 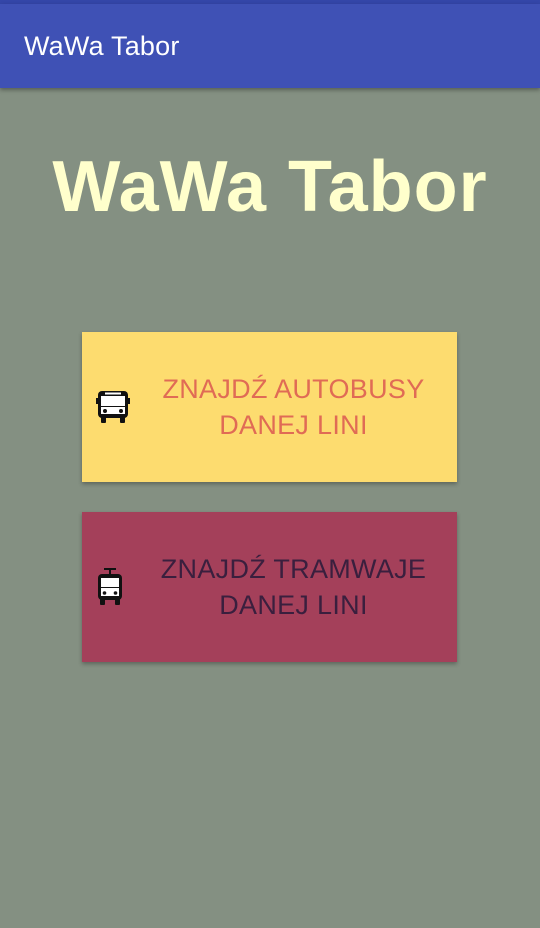 I want to click on hero-title: WaWa Tabor, so click(x=270, y=187).